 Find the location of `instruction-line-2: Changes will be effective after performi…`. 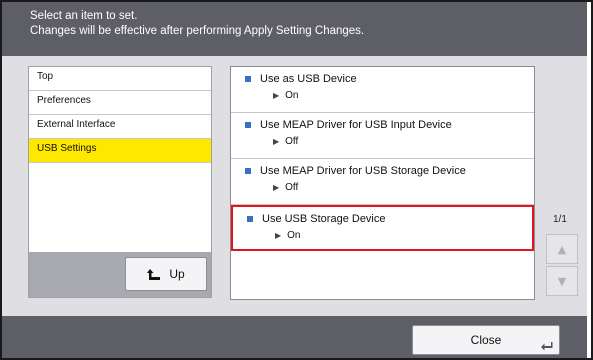

instruction-line-2: Changes will be effective after performi… is located at coordinates (197, 31).